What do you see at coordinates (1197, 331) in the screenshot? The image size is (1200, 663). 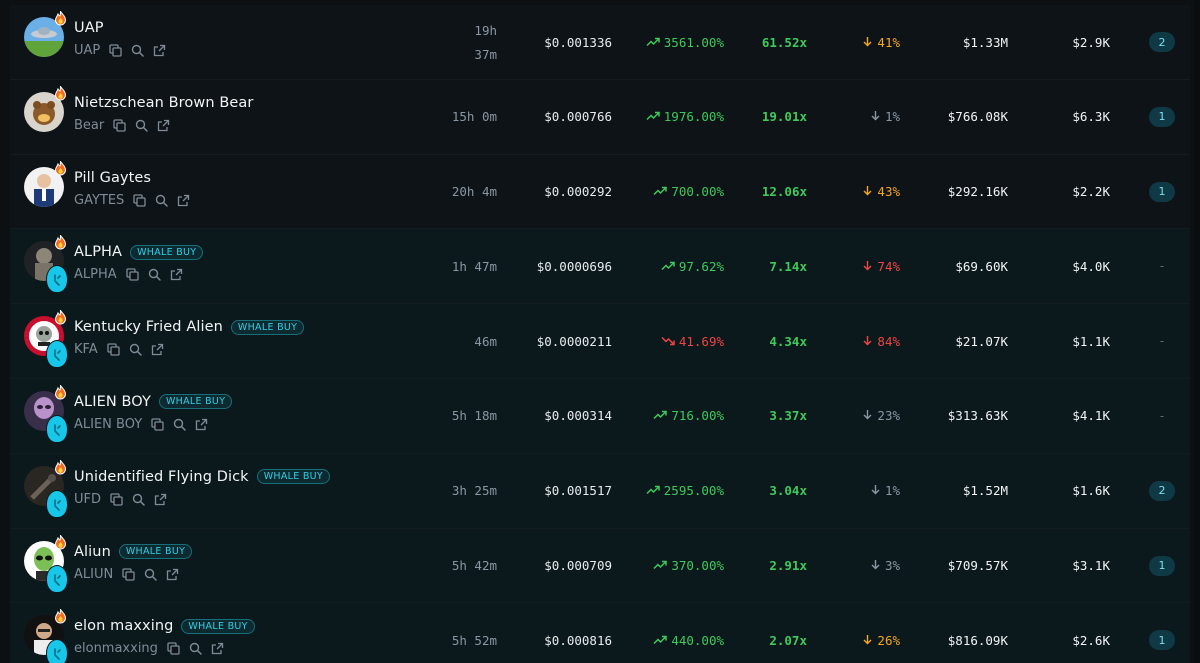 I see `scrollbar-track` at bounding box center [1197, 331].